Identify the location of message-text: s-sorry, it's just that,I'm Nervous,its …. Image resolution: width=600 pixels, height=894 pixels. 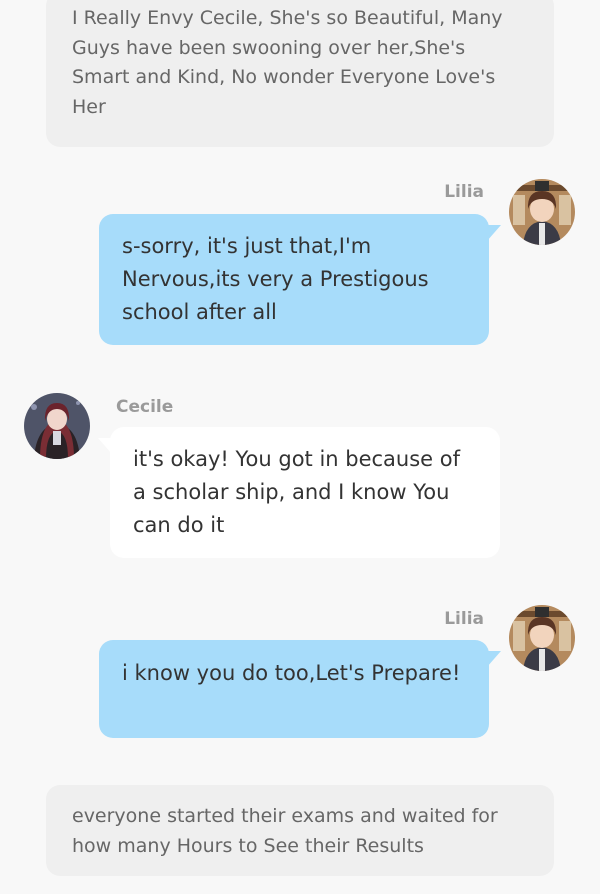
(275, 279).